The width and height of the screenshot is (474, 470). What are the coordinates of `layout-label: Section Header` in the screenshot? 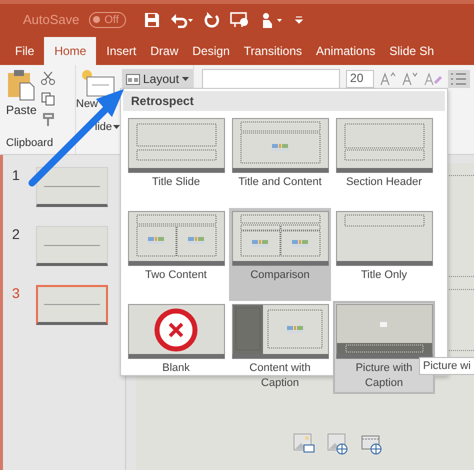 It's located at (384, 182).